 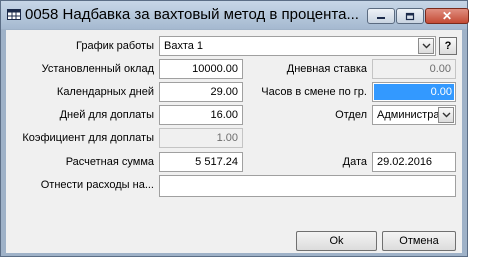 I want to click on minimize-button, so click(x=381, y=16).